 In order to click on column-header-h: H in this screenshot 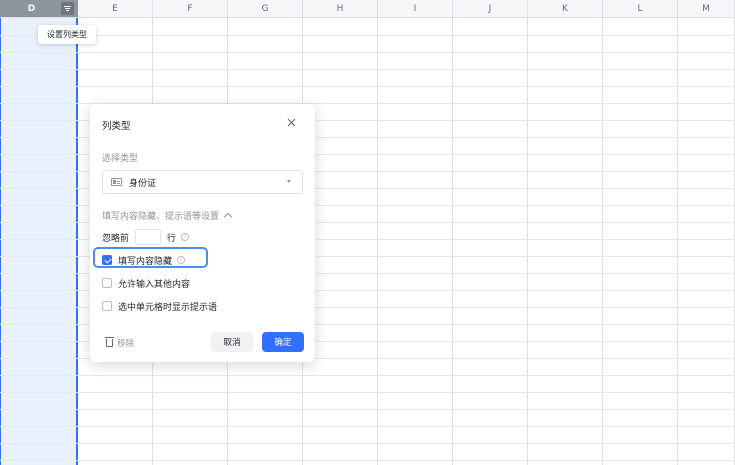, I will do `click(340, 9)`.